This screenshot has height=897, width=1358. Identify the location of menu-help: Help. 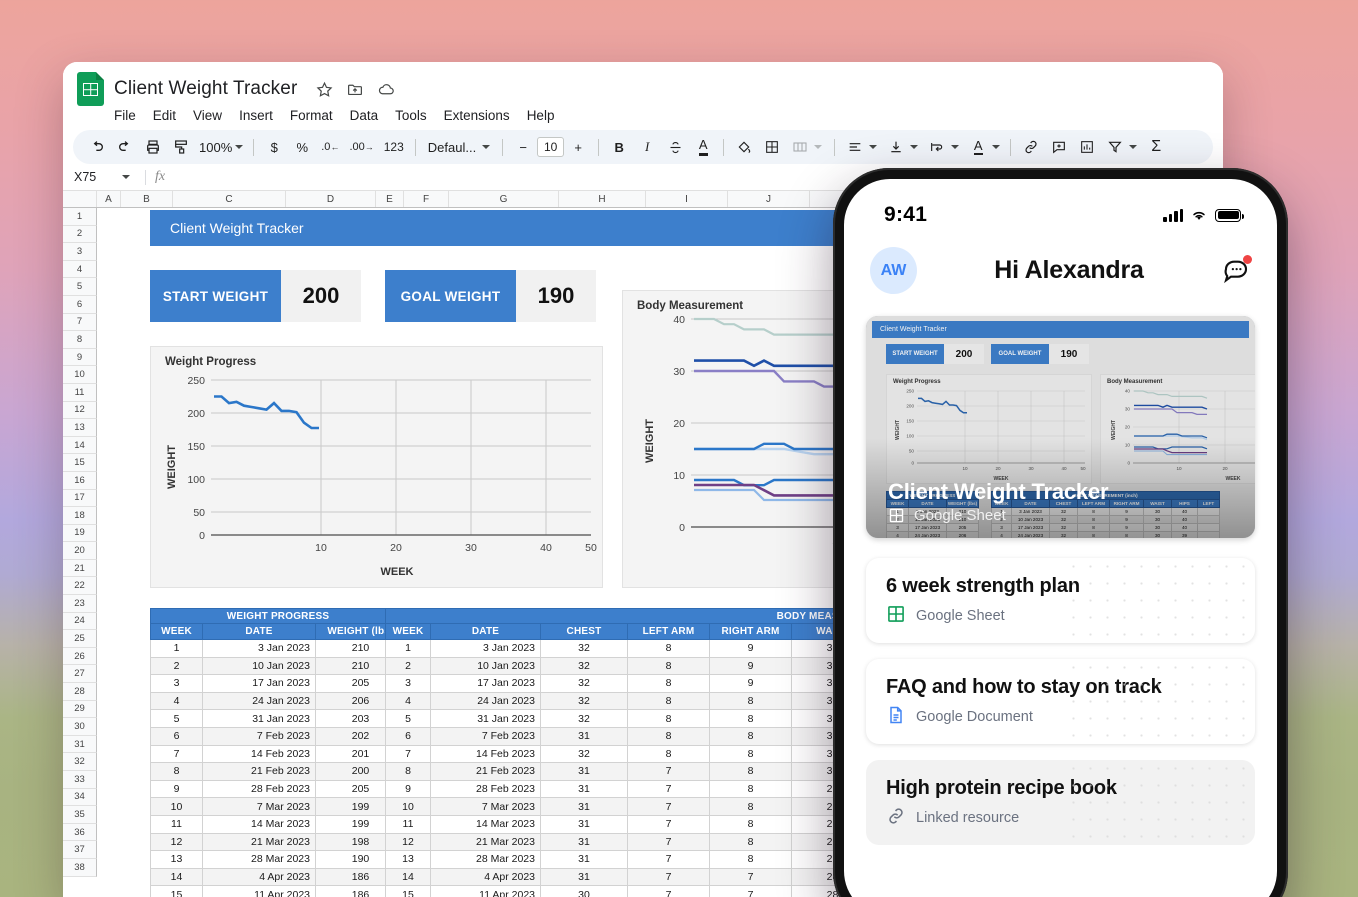
(541, 115).